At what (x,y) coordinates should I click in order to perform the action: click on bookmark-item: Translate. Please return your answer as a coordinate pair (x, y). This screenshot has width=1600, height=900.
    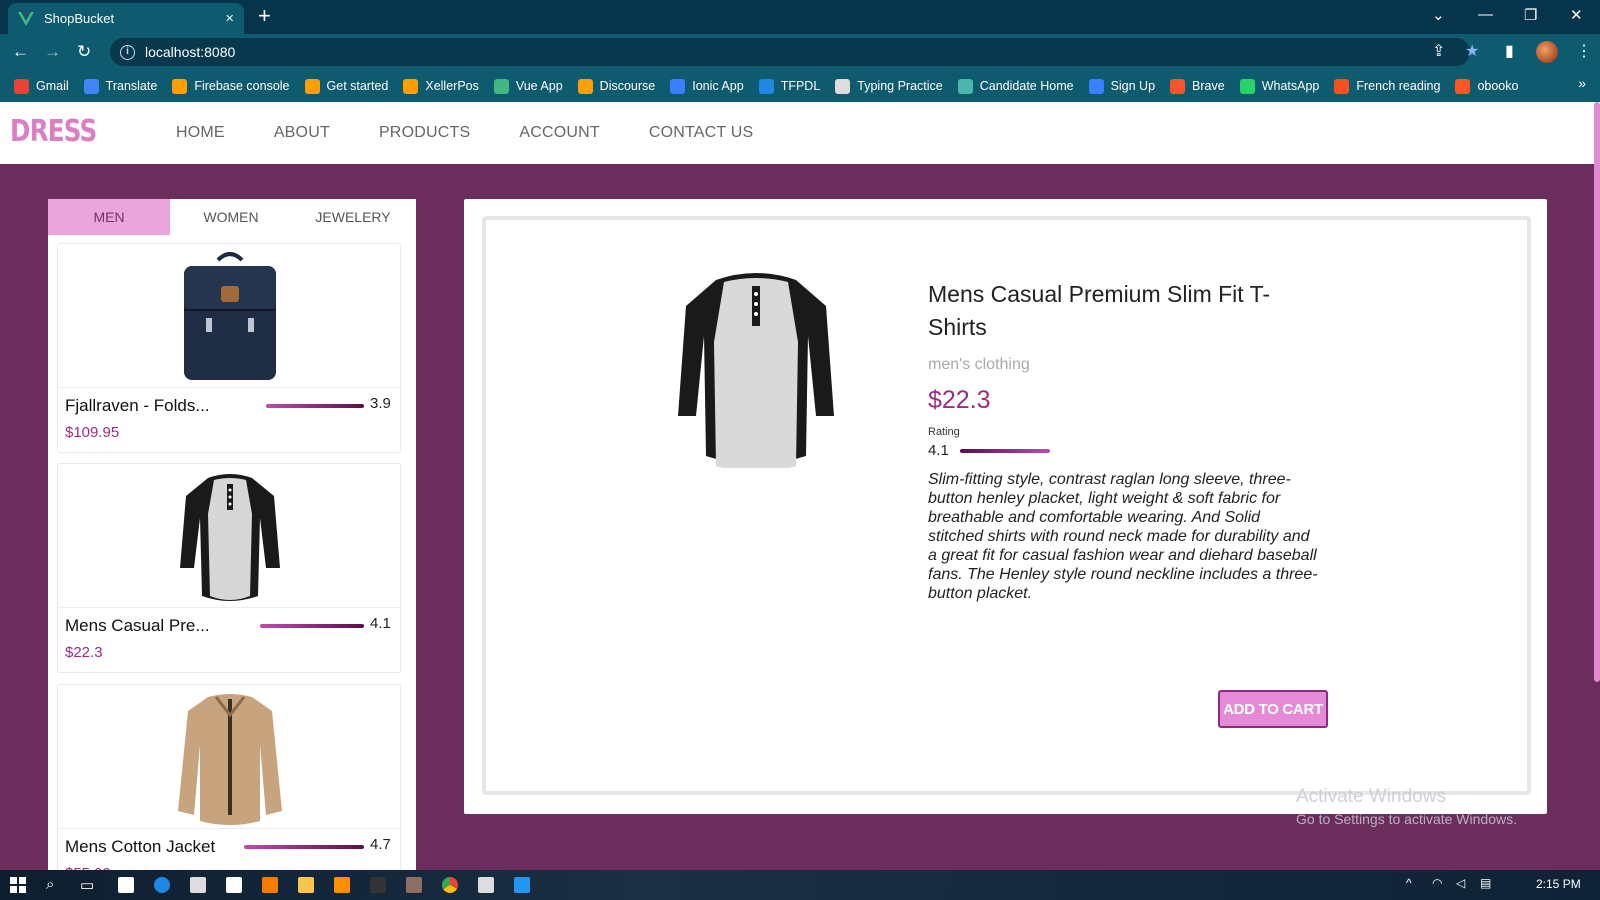
    Looking at the image, I should click on (120, 86).